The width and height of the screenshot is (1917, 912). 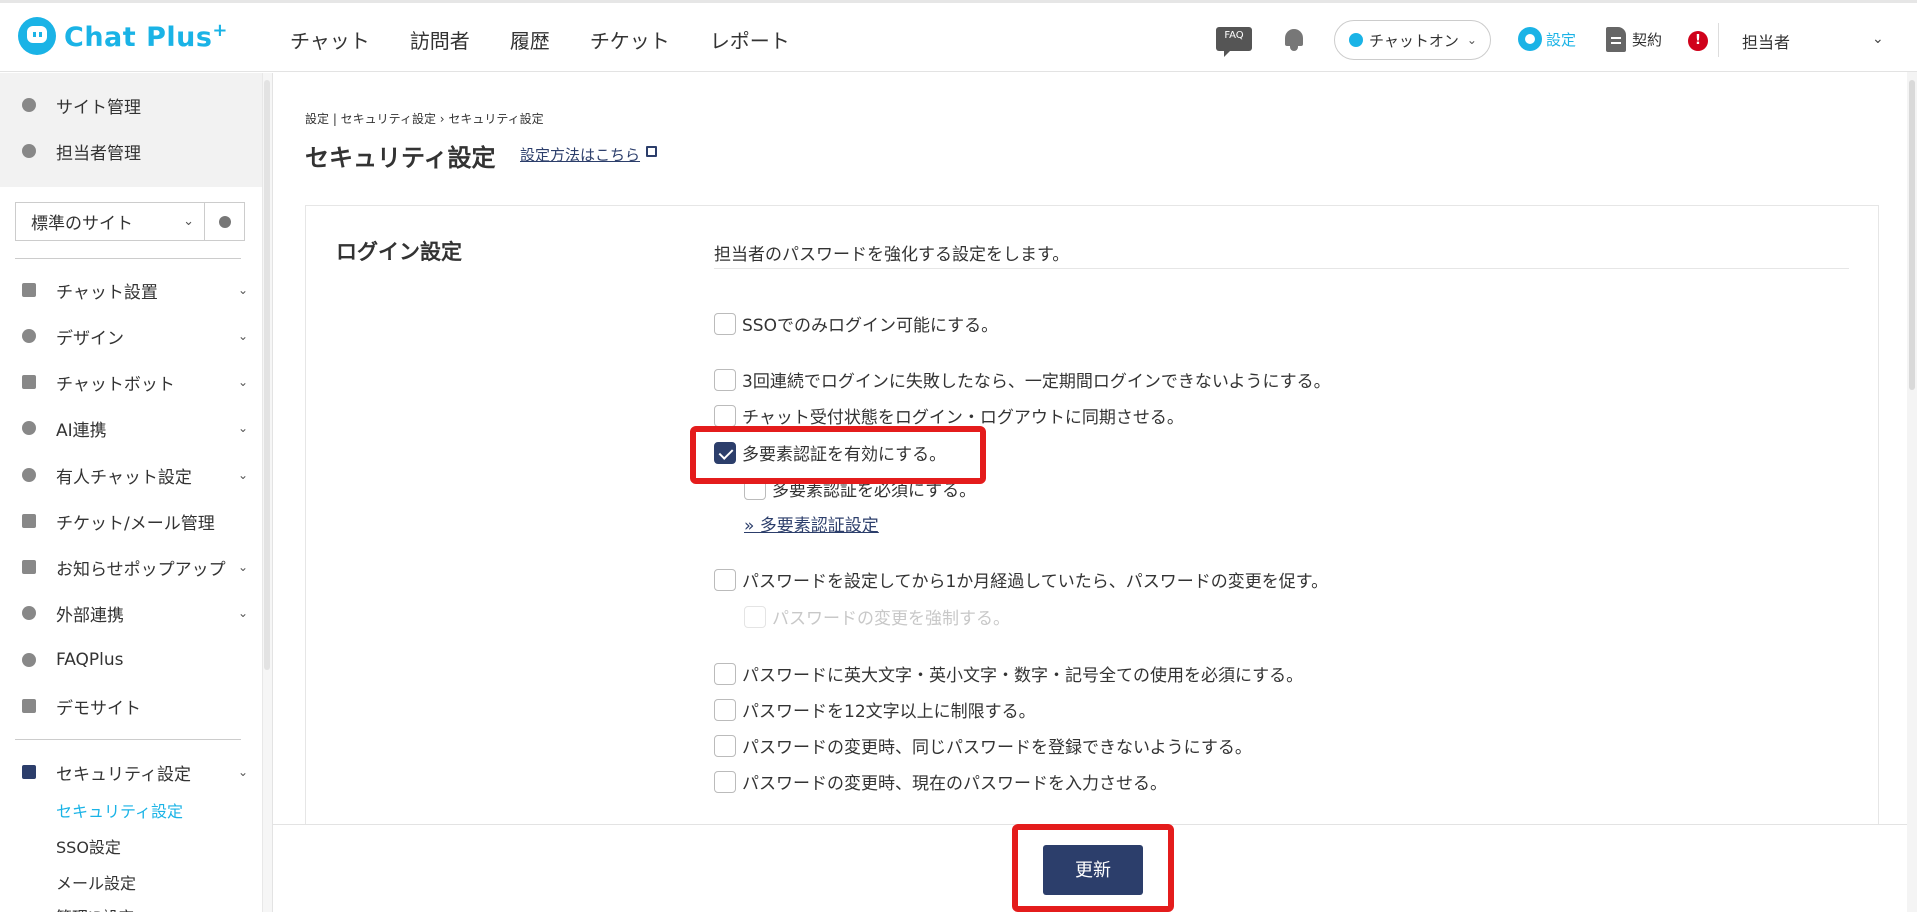 I want to click on logo-text: Chat Plus, so click(x=138, y=37).